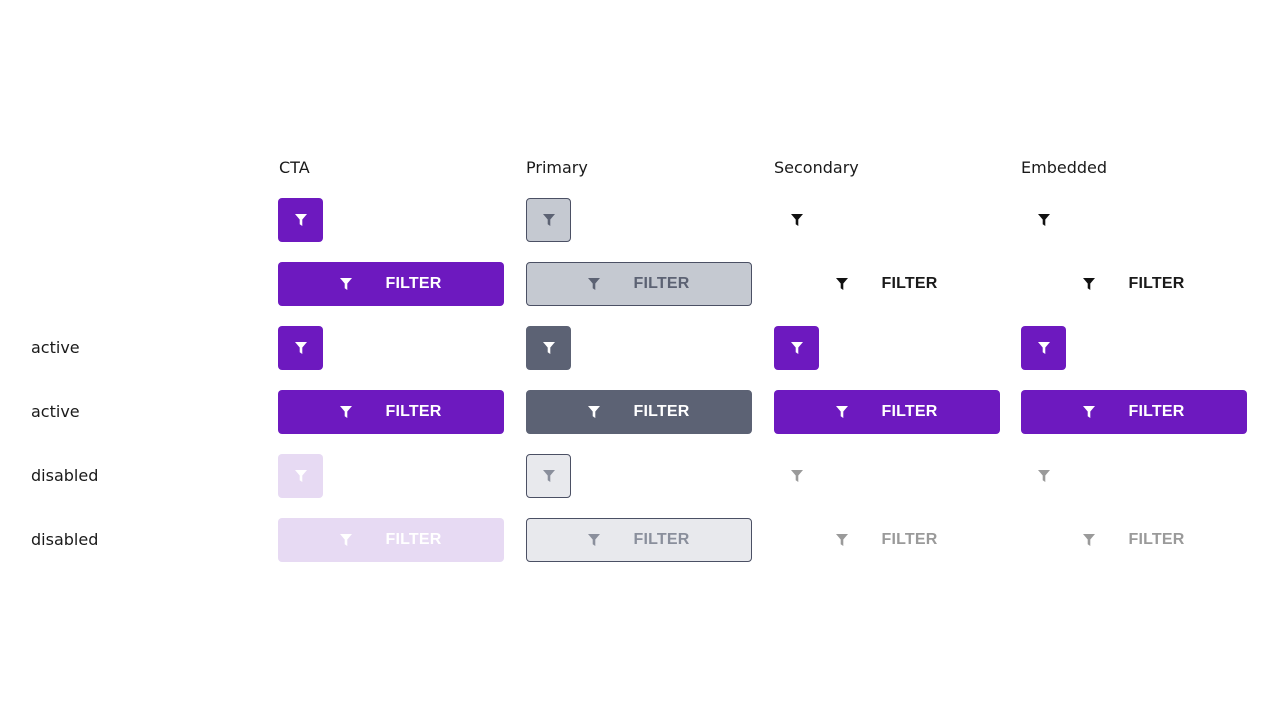  I want to click on cta-filter-button-active: FILTER, so click(391, 412).